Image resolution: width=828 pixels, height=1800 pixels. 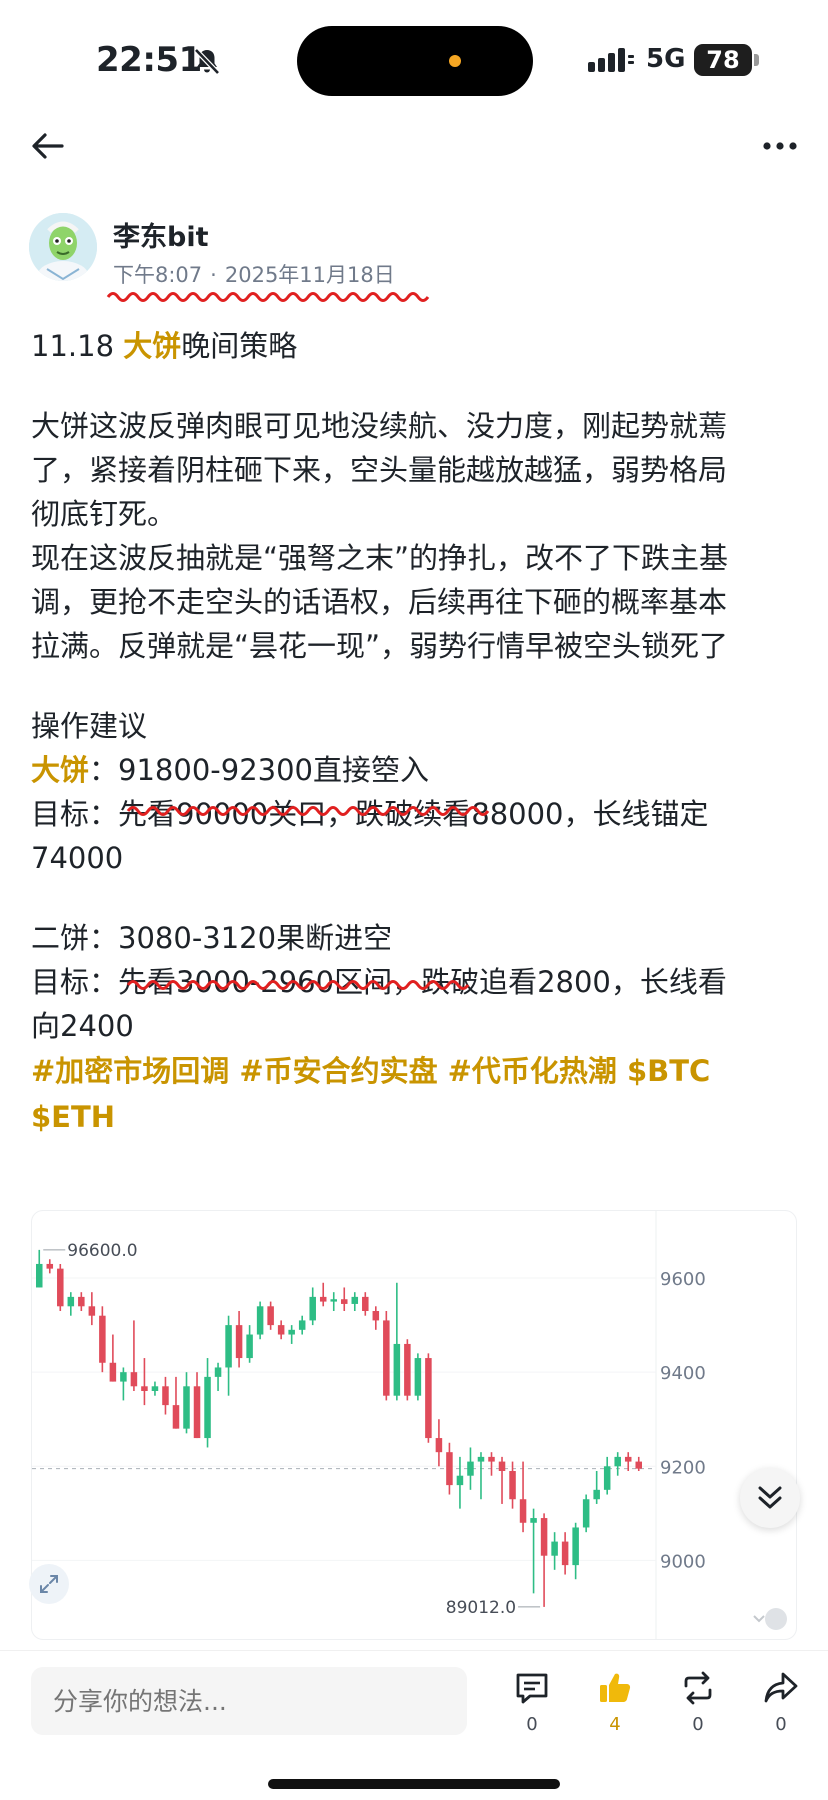 I want to click on share-button: 0, so click(x=781, y=1708).